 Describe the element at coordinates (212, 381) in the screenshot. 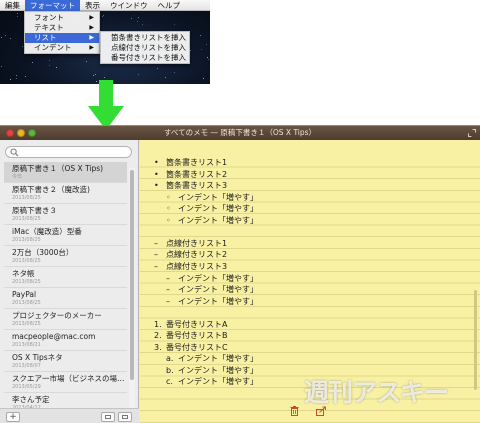

I see `editor-line: c. インデント「増やす」` at that location.